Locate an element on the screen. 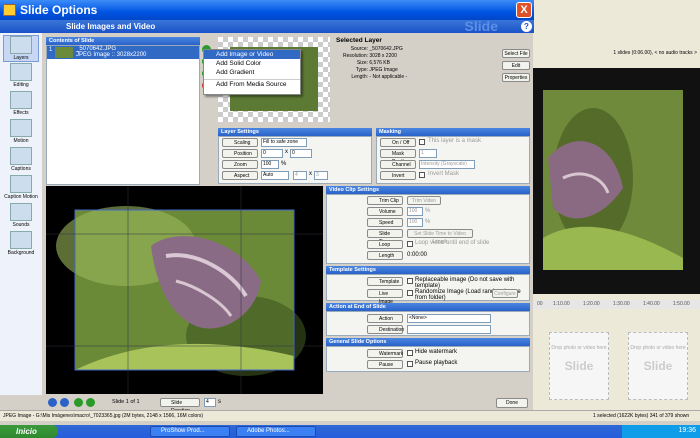  sidebar-item-motion: Motion is located at coordinates (21, 131).